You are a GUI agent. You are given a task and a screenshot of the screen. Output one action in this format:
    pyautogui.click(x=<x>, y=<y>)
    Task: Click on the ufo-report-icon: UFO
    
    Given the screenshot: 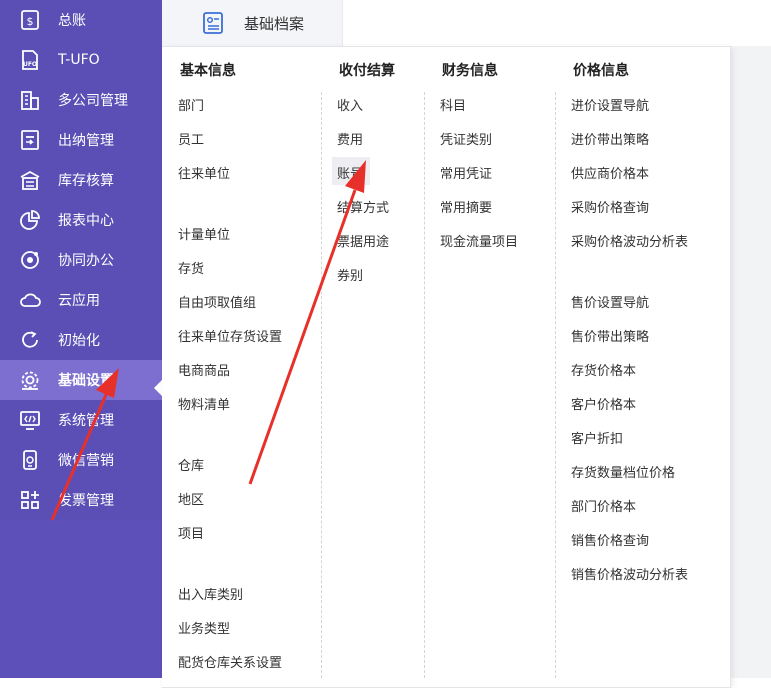 What is the action you would take?
    pyautogui.click(x=30, y=60)
    